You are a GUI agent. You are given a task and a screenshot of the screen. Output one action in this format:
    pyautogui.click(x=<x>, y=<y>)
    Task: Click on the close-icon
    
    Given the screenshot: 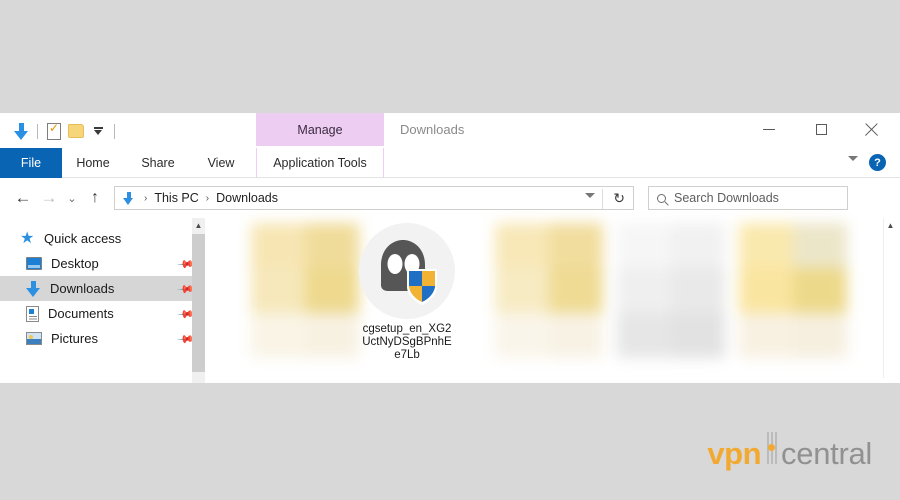 What is the action you would take?
    pyautogui.click(x=871, y=130)
    